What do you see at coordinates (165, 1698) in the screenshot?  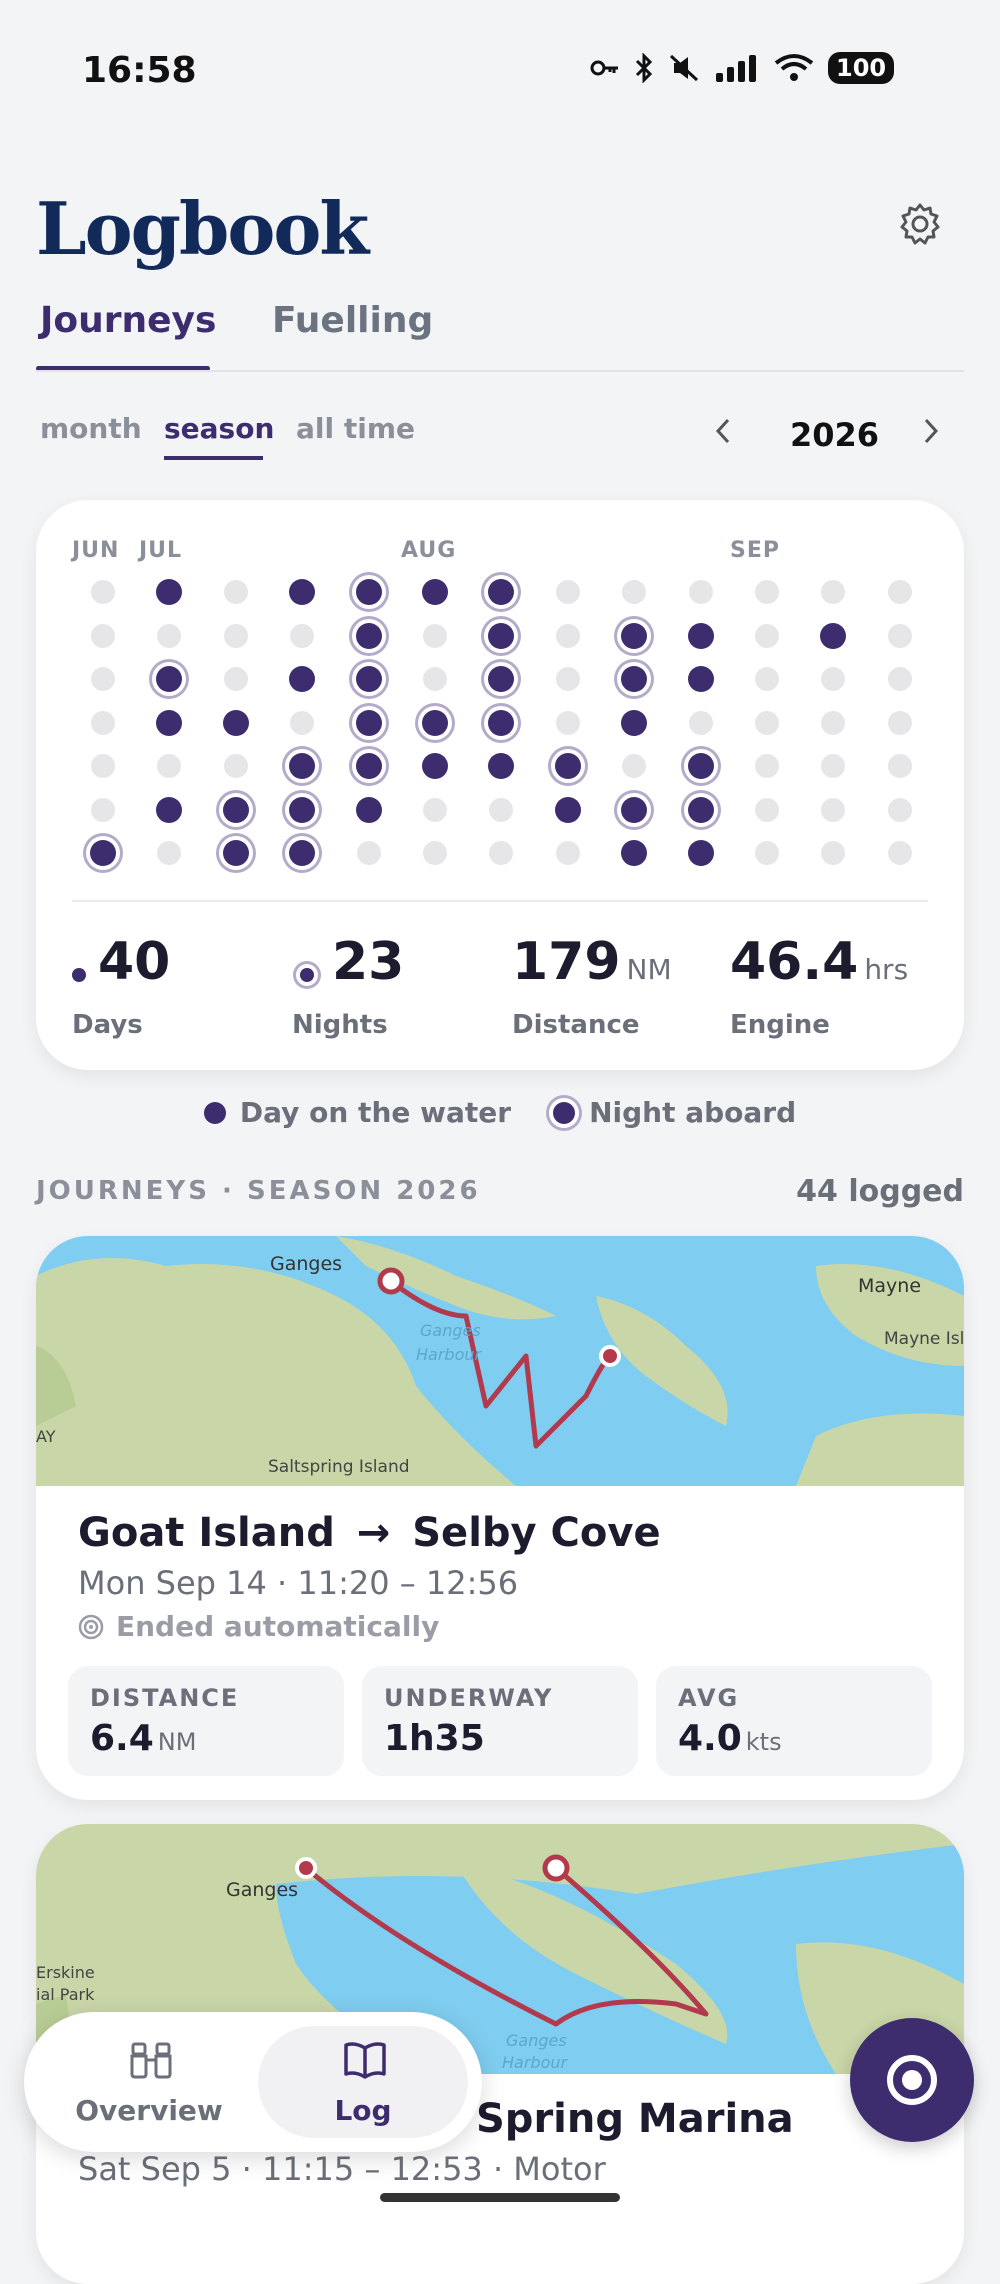 I see `metric-distance-label: DISTANCE` at bounding box center [165, 1698].